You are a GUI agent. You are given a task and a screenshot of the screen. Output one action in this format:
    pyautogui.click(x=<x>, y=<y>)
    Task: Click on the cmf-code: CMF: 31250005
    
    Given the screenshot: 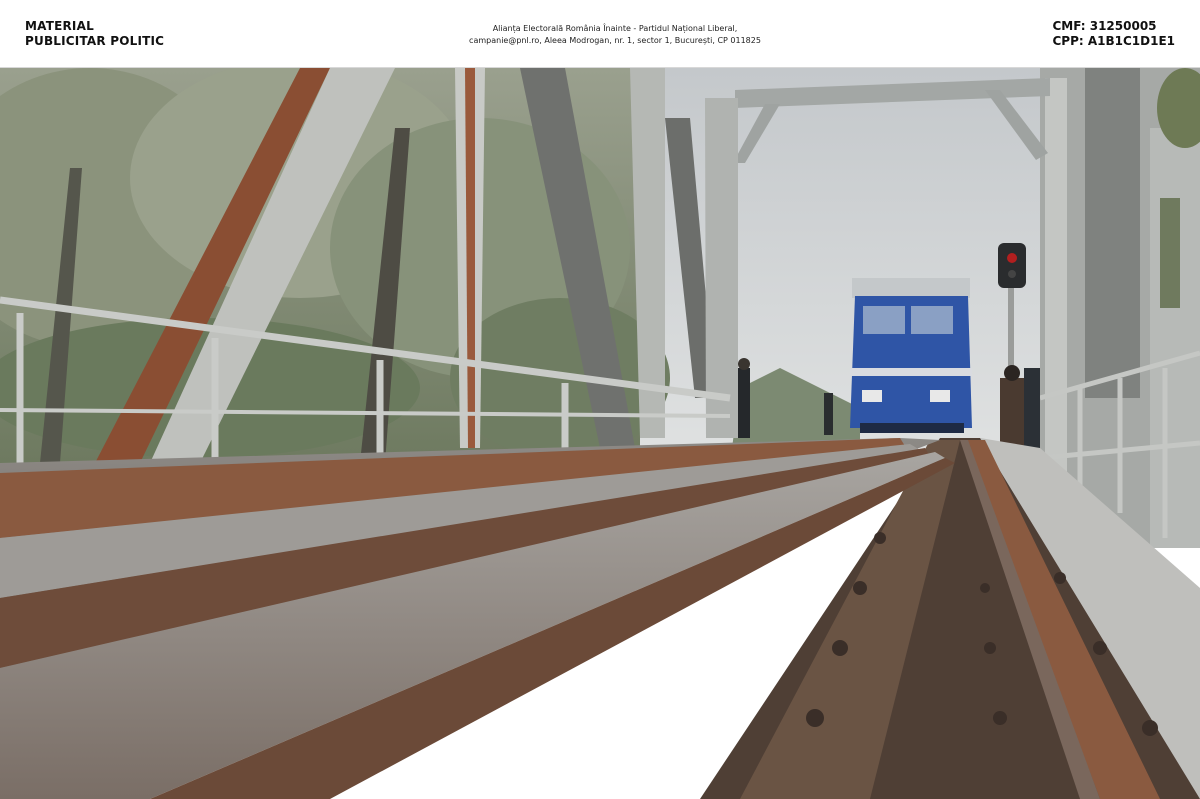 What is the action you would take?
    pyautogui.click(x=1104, y=26)
    